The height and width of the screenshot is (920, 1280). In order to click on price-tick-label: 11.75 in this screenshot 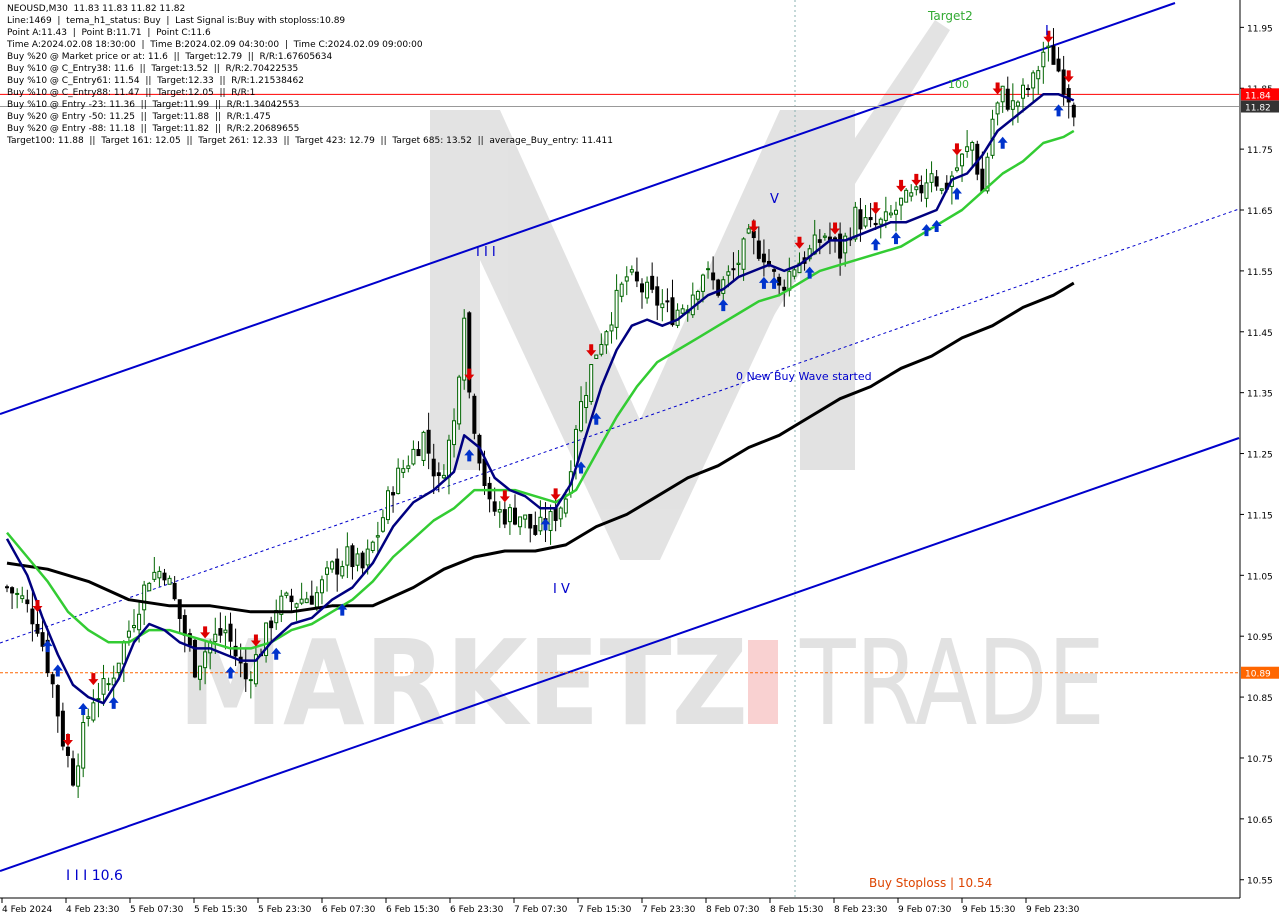, I will do `click(1260, 151)`.